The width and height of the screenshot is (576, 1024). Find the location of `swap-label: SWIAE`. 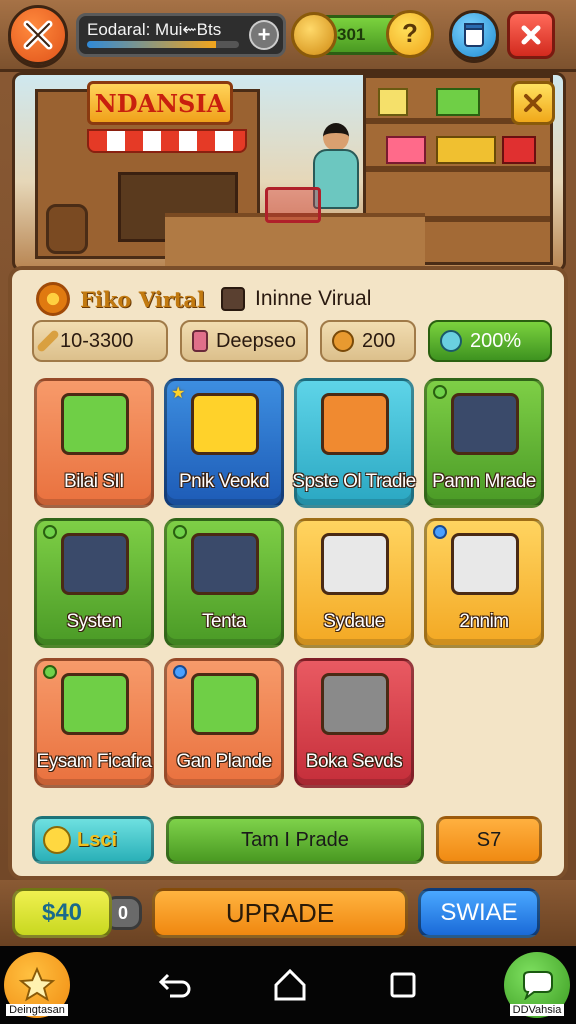

swap-label: SWIAE is located at coordinates (479, 912).